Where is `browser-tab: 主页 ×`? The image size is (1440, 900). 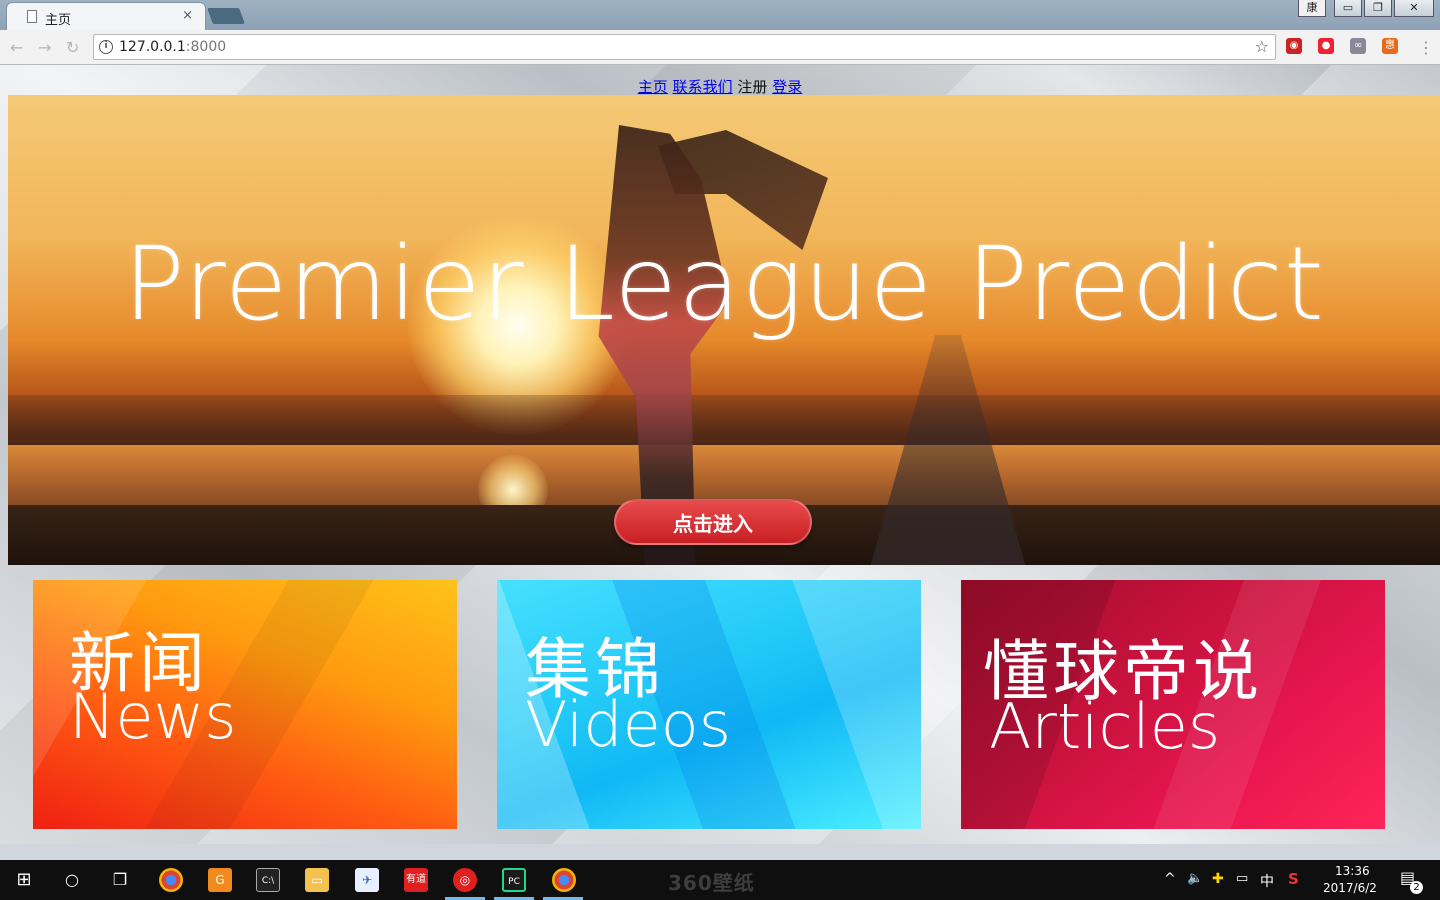 browser-tab: 主页 × is located at coordinates (106, 16).